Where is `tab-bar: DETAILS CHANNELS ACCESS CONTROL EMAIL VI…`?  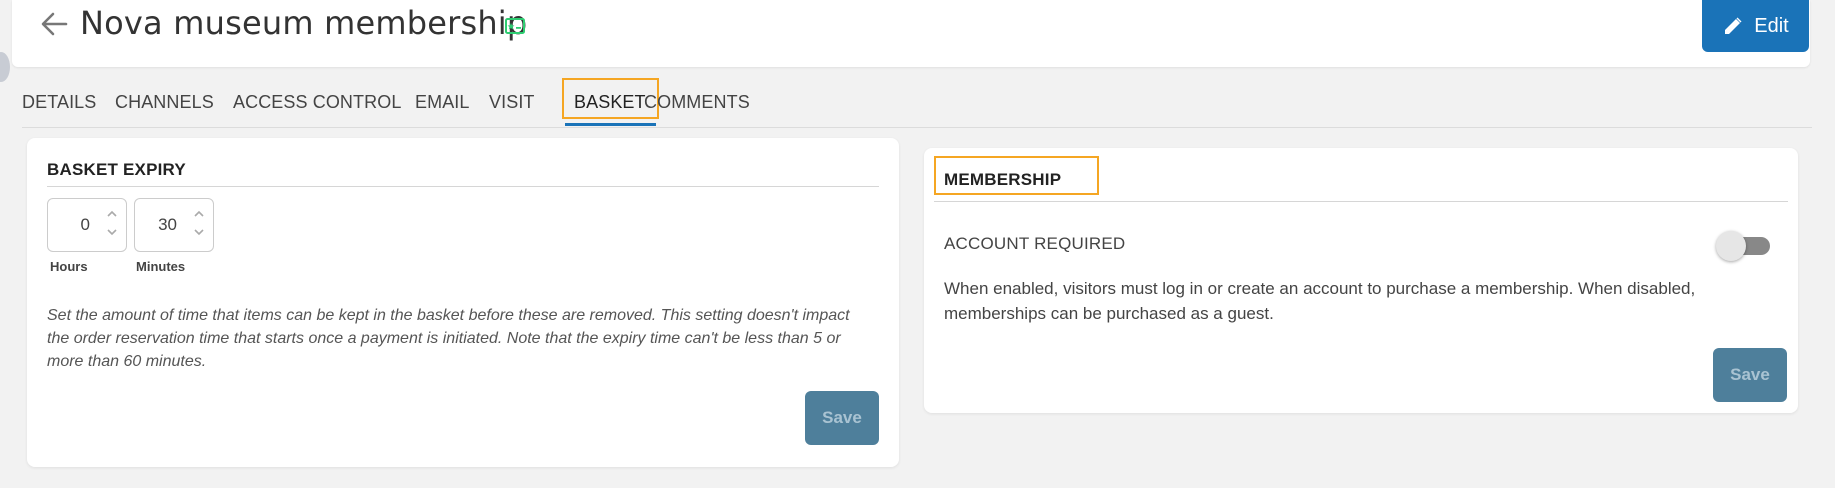
tab-bar: DETAILS CHANNELS ACCESS CONTROL EMAIL VI… is located at coordinates (917, 103).